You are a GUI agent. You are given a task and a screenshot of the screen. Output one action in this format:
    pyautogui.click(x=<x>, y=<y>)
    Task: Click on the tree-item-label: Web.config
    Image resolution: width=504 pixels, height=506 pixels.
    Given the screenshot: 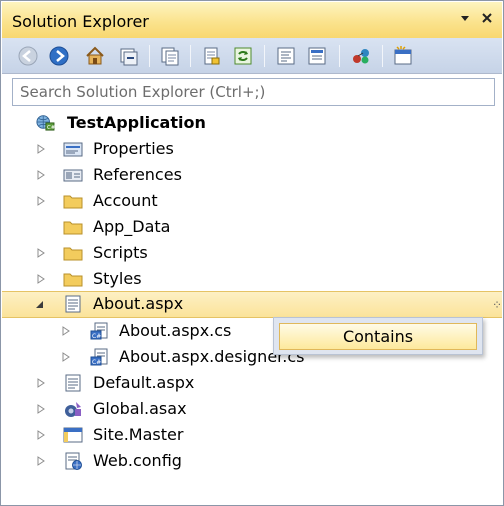 What is the action you would take?
    pyautogui.click(x=137, y=460)
    